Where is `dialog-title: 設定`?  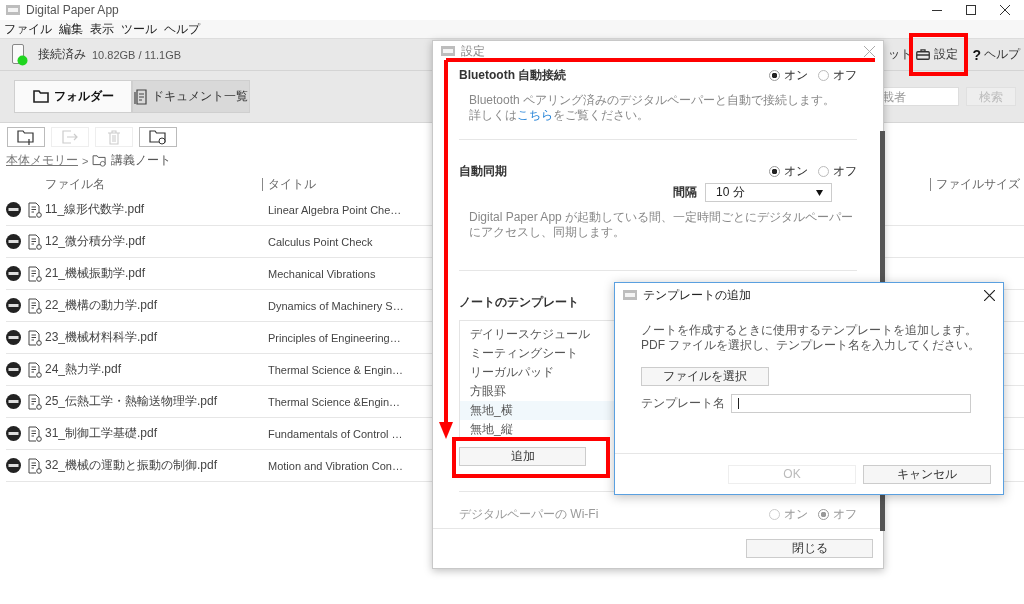 dialog-title: 設定 is located at coordinates (473, 51).